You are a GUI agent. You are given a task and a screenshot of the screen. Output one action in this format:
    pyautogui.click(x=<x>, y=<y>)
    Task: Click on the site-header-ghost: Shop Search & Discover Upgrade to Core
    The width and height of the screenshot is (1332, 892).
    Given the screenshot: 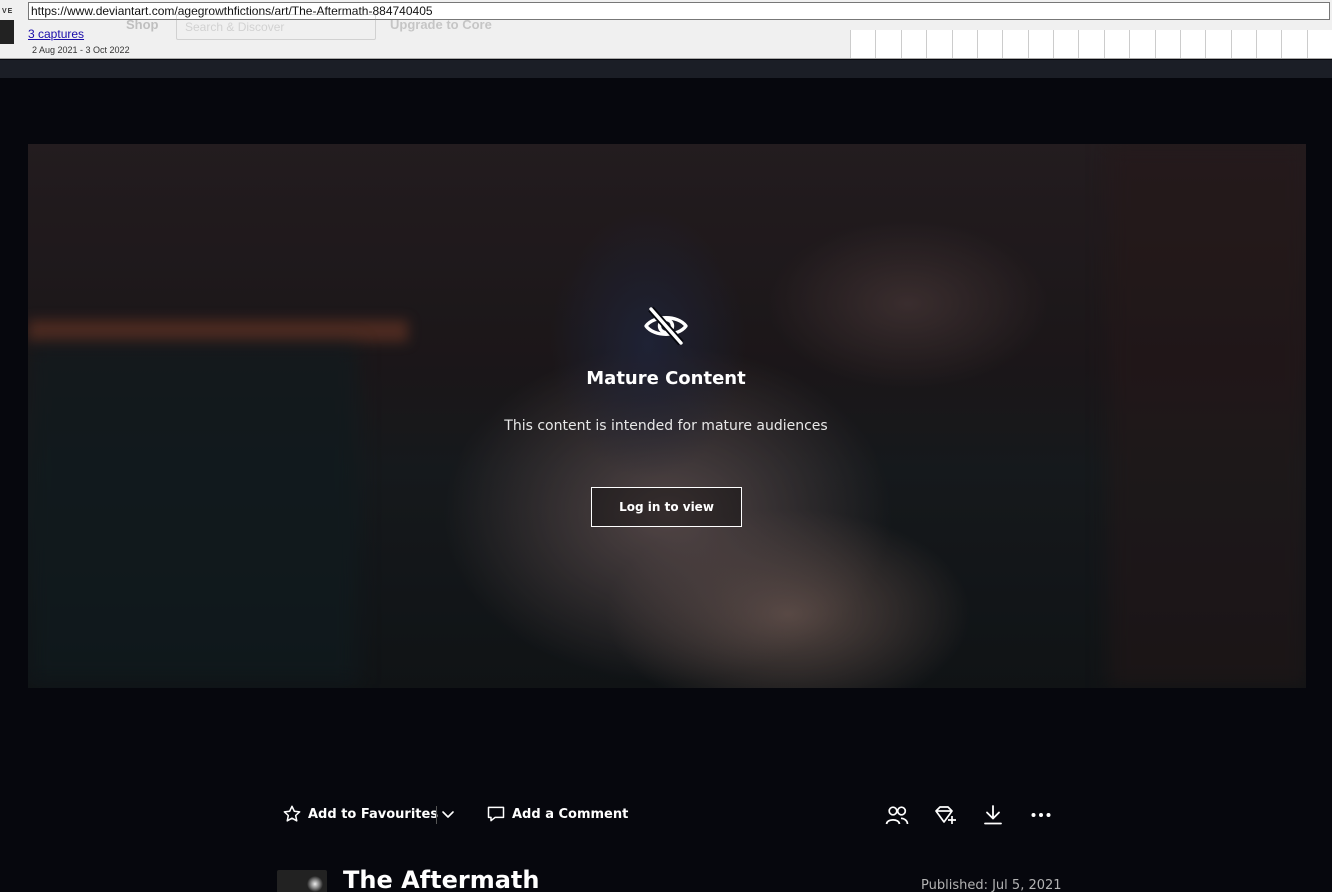 What is the action you would take?
    pyautogui.click(x=330, y=29)
    